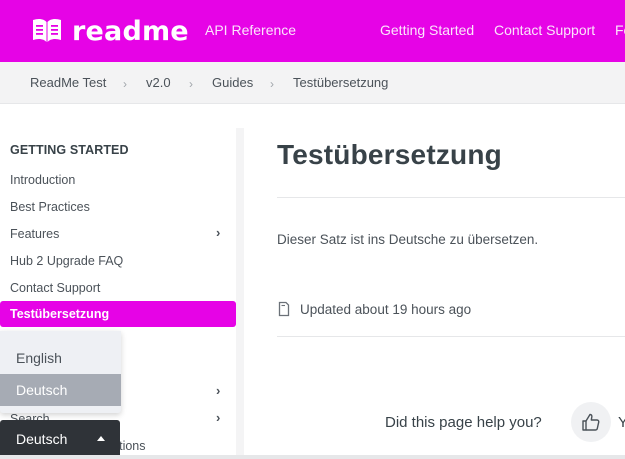 The image size is (625, 459). Describe the element at coordinates (312, 457) in the screenshot. I see `bottom-scrollbar` at that location.